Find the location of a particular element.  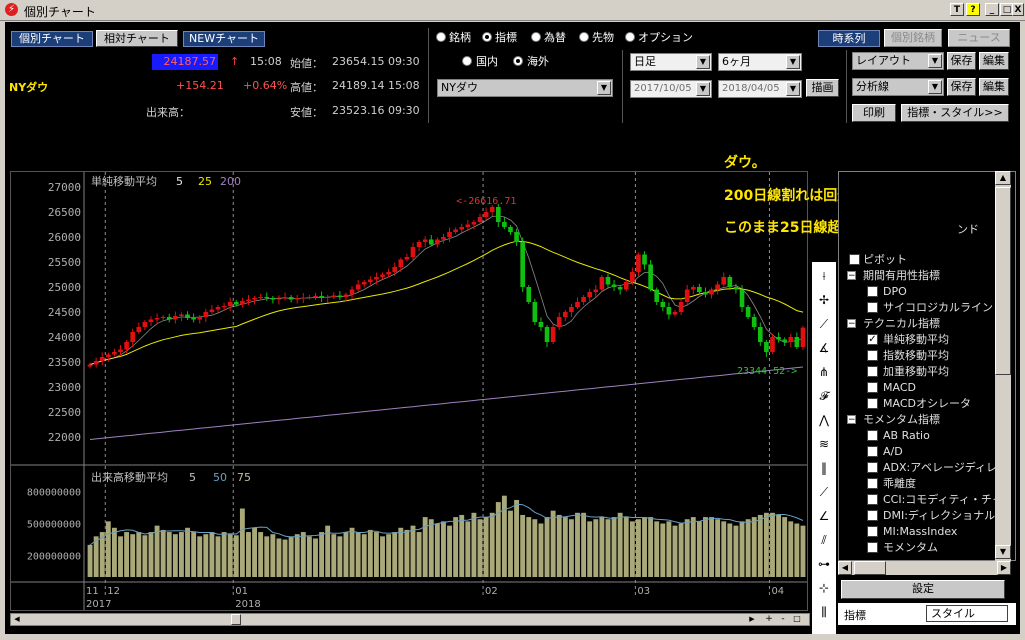

trendline-icon: ⟋ is located at coordinates (824, 324).